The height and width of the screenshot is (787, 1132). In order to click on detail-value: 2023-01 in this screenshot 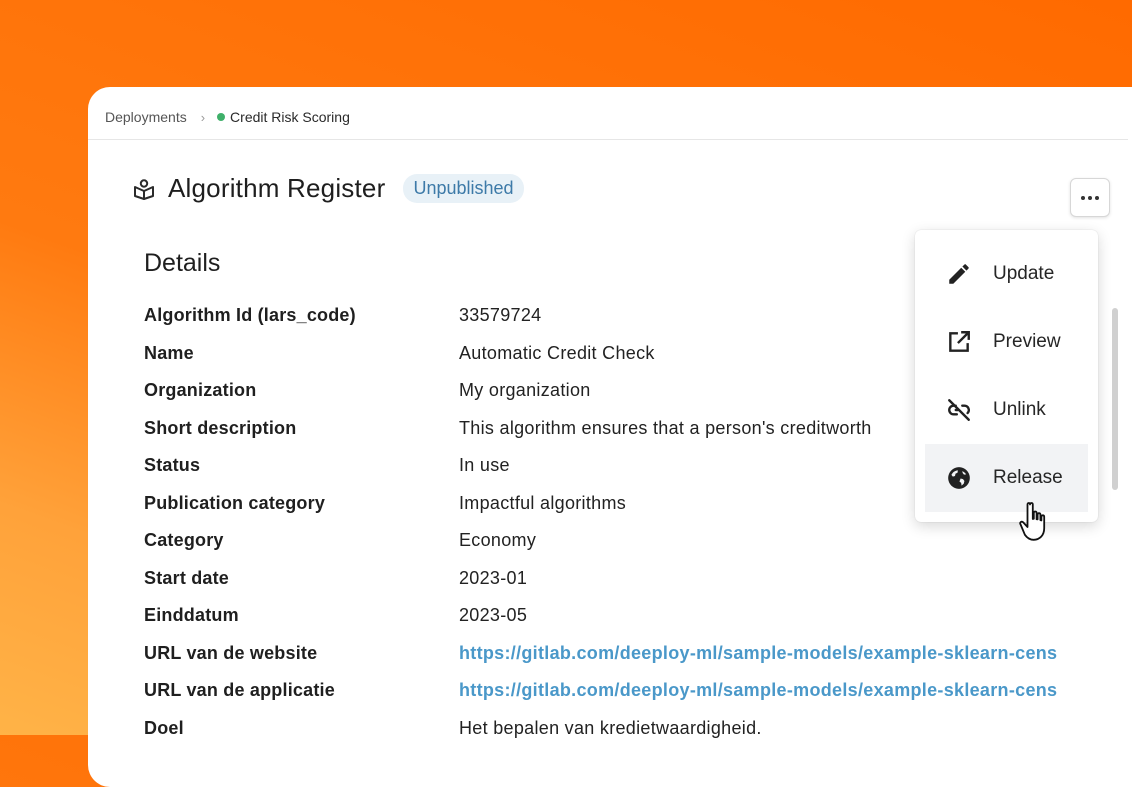, I will do `click(493, 577)`.